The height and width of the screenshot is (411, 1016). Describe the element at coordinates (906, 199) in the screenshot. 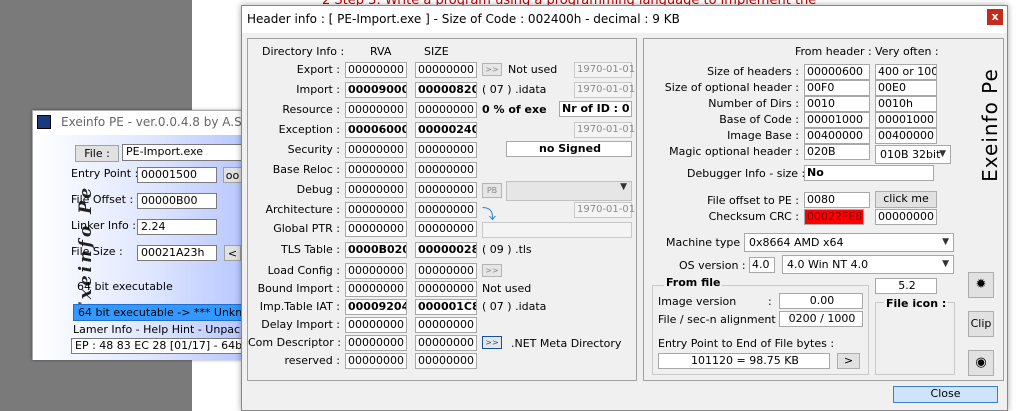

I see `click-me-button: click me` at that location.